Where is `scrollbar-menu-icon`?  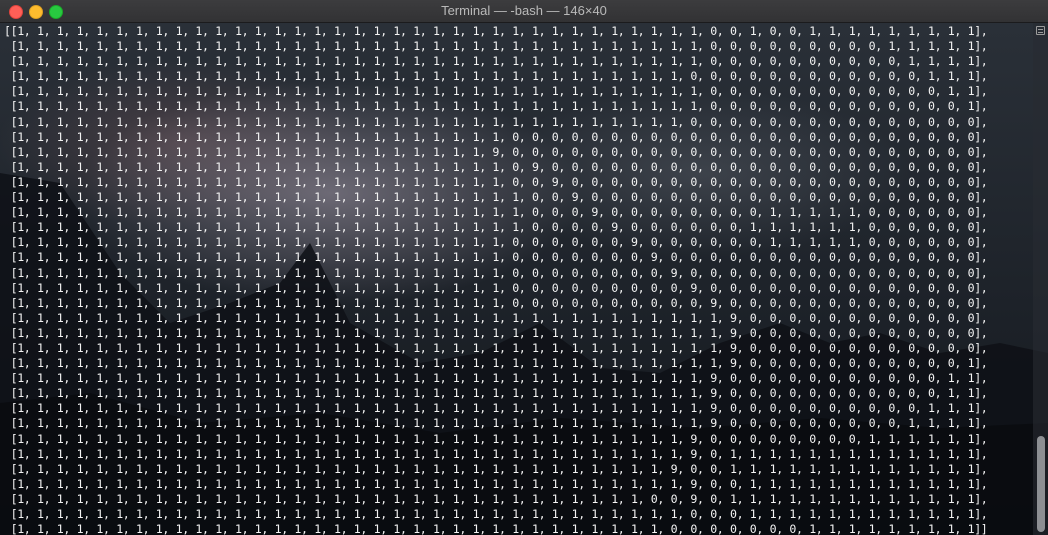 scrollbar-menu-icon is located at coordinates (1040, 30).